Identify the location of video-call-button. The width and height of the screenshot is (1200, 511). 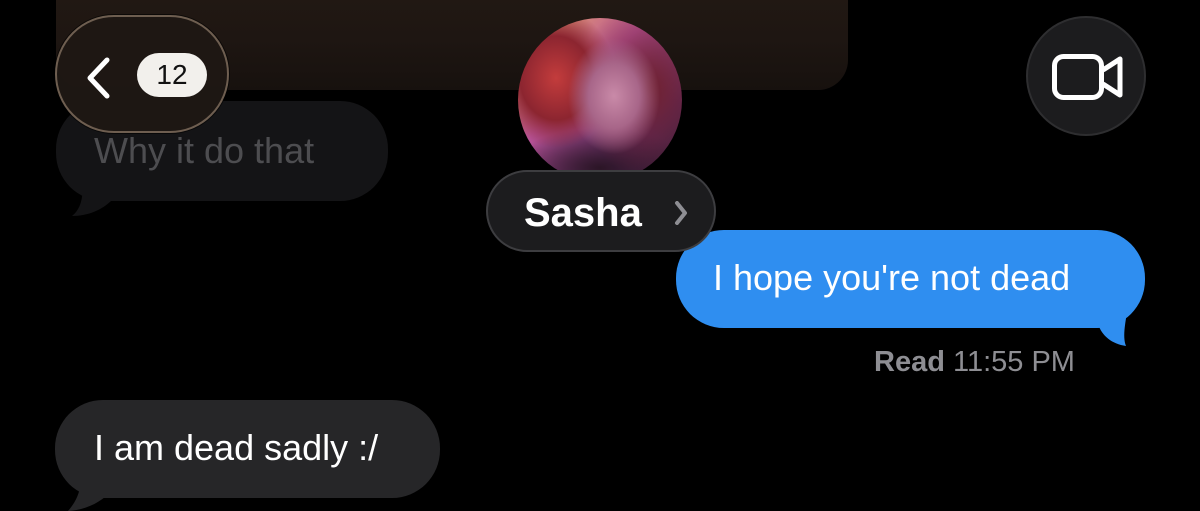
(1086, 76).